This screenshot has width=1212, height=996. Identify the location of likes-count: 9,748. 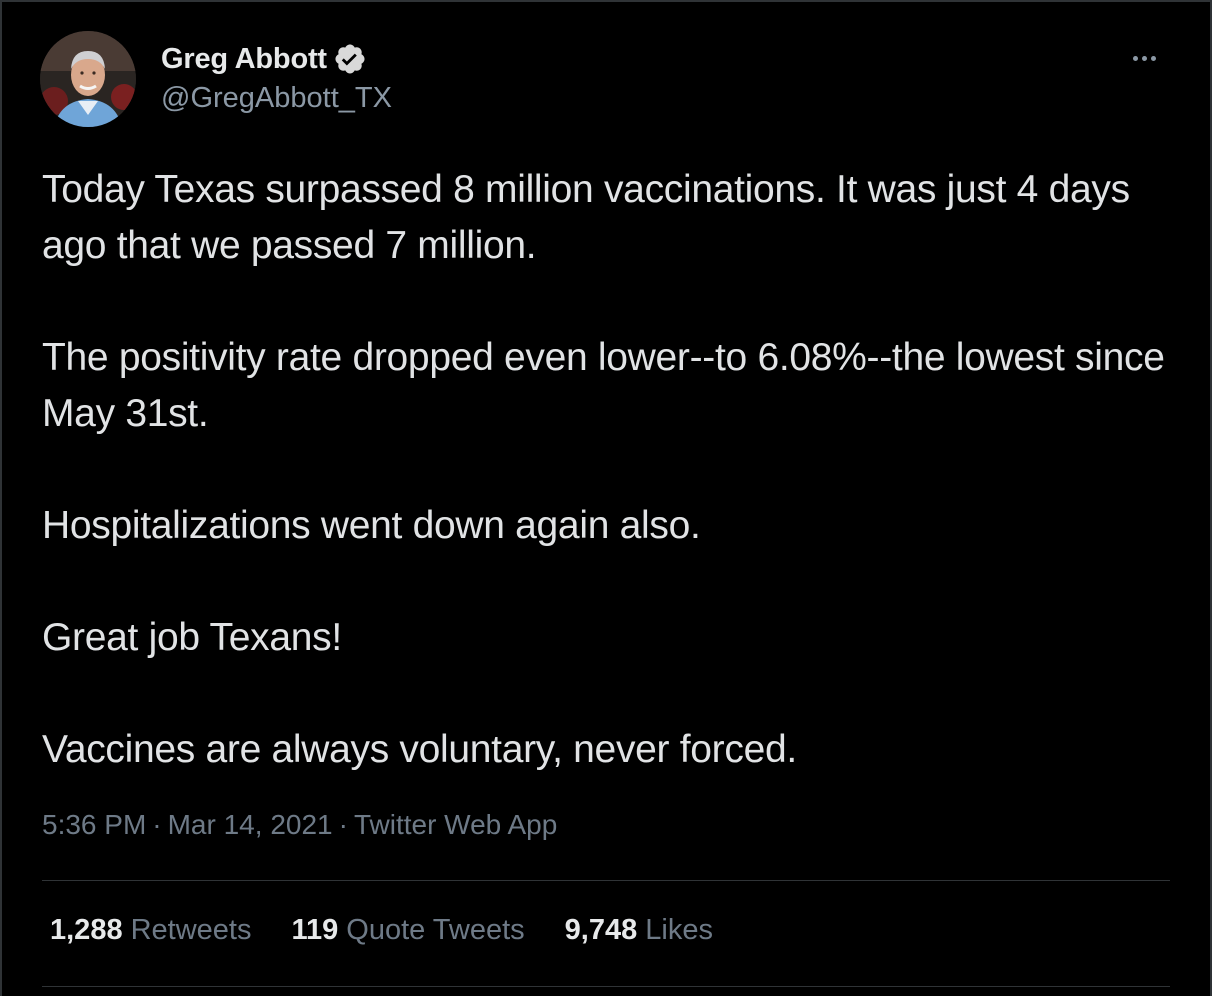
(601, 930).